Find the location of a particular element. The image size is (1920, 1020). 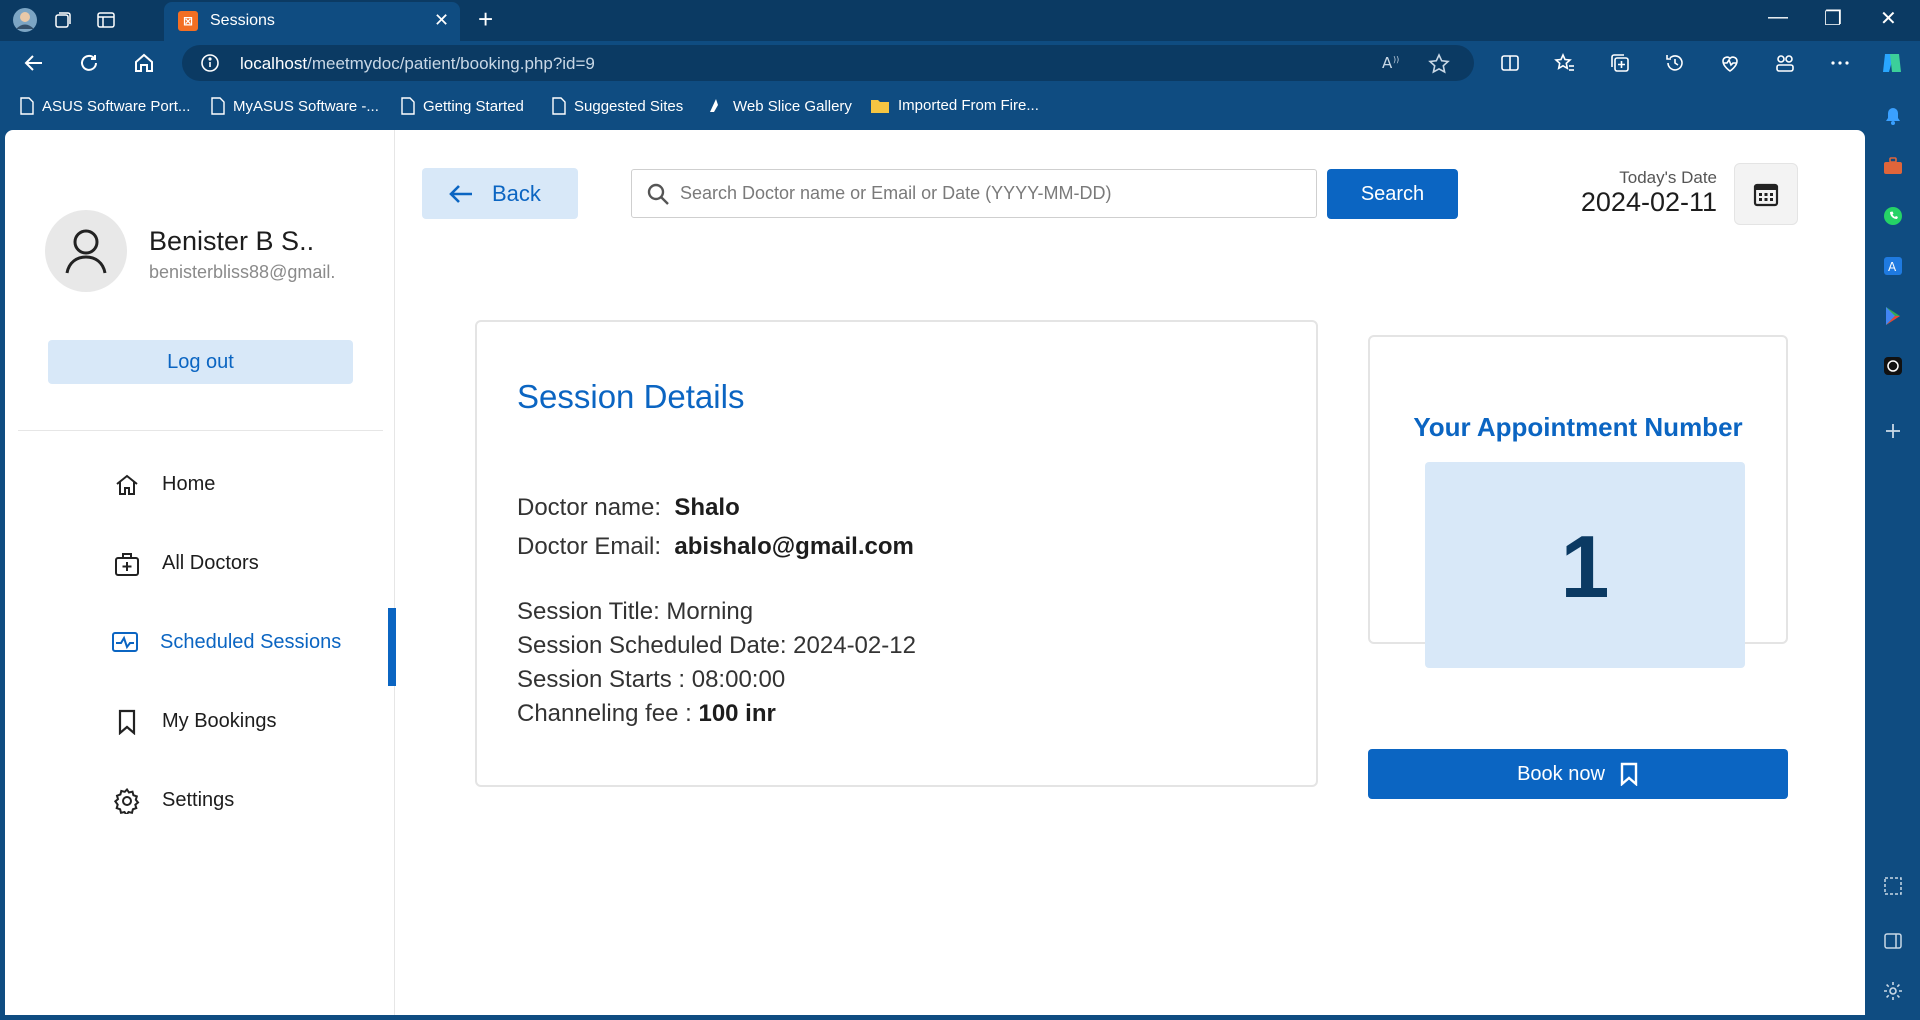

arrow-left-icon is located at coordinates (460, 193).